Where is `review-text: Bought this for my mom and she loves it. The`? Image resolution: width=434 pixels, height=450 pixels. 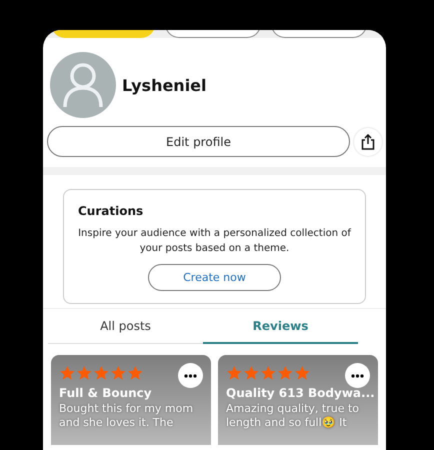 review-text: Bought this for my mom and she loves it. The is located at coordinates (126, 416).